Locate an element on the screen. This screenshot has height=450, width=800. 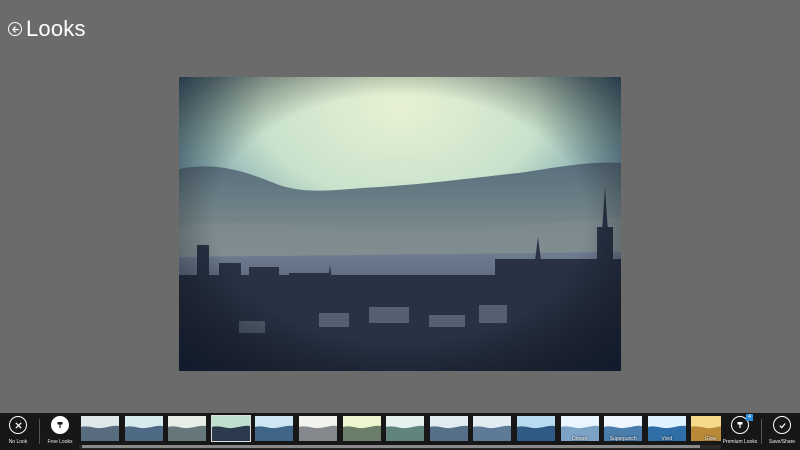
look-thumbnail-label: Superpunch is located at coordinates (623, 438).